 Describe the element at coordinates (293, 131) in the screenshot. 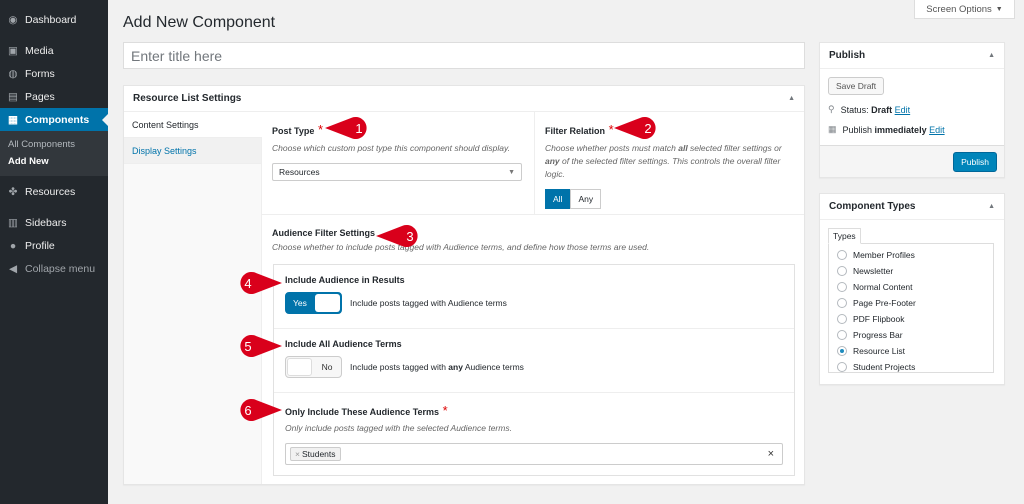

I see `post-type-label: Post Type` at that location.